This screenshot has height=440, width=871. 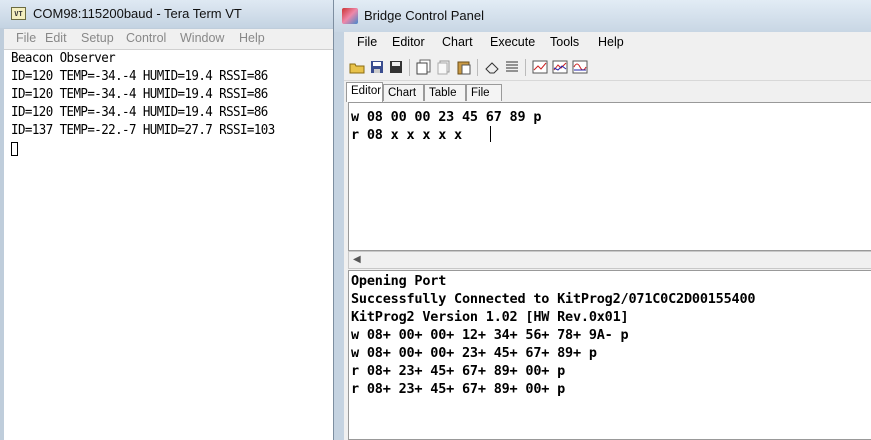 What do you see at coordinates (367, 42) in the screenshot?
I see `bcp-menu-file: File` at bounding box center [367, 42].